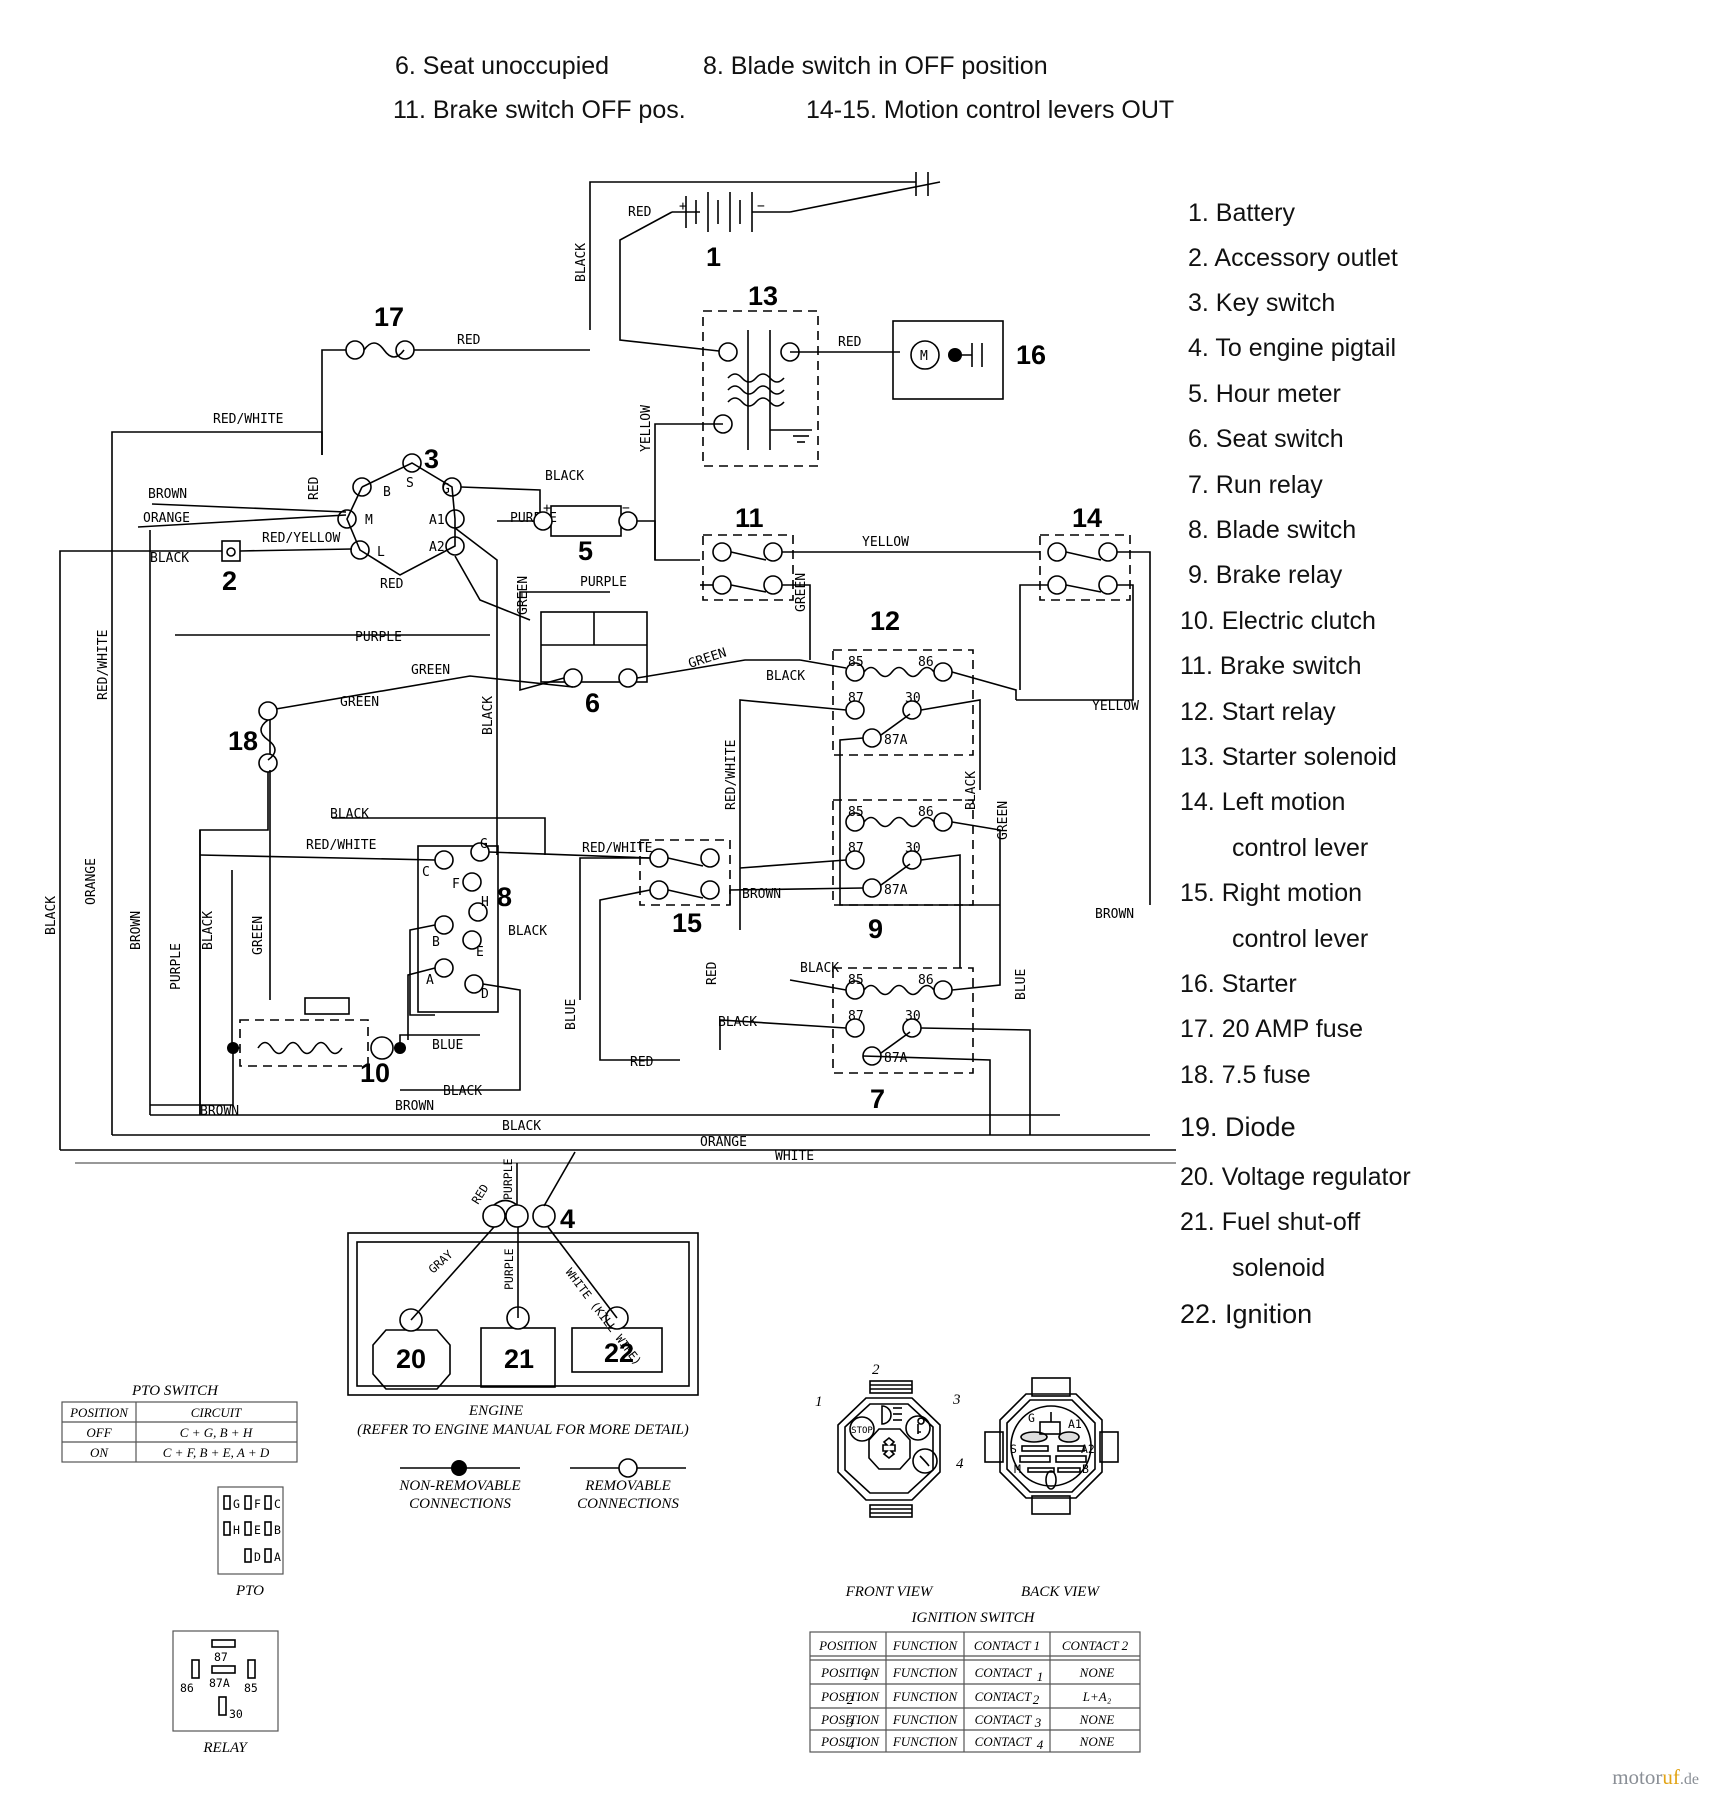 The width and height of the screenshot is (1713, 1800). What do you see at coordinates (956, 1400) in the screenshot?
I see `front-pos-3: 3` at bounding box center [956, 1400].